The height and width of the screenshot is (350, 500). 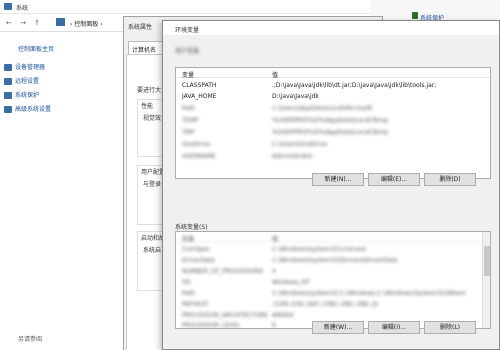 I want to click on link-label: 高级系统设置, so click(x=33, y=109).